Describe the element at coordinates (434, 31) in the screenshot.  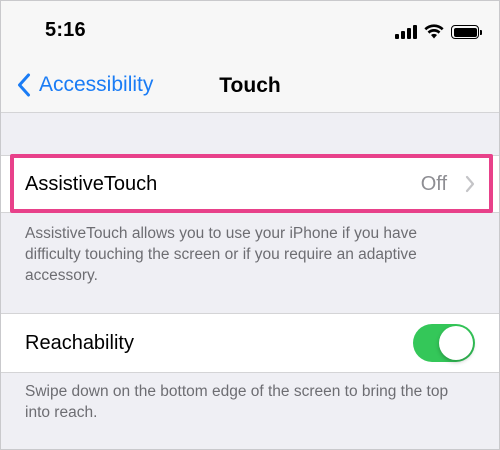
I see `wifi-icon` at that location.